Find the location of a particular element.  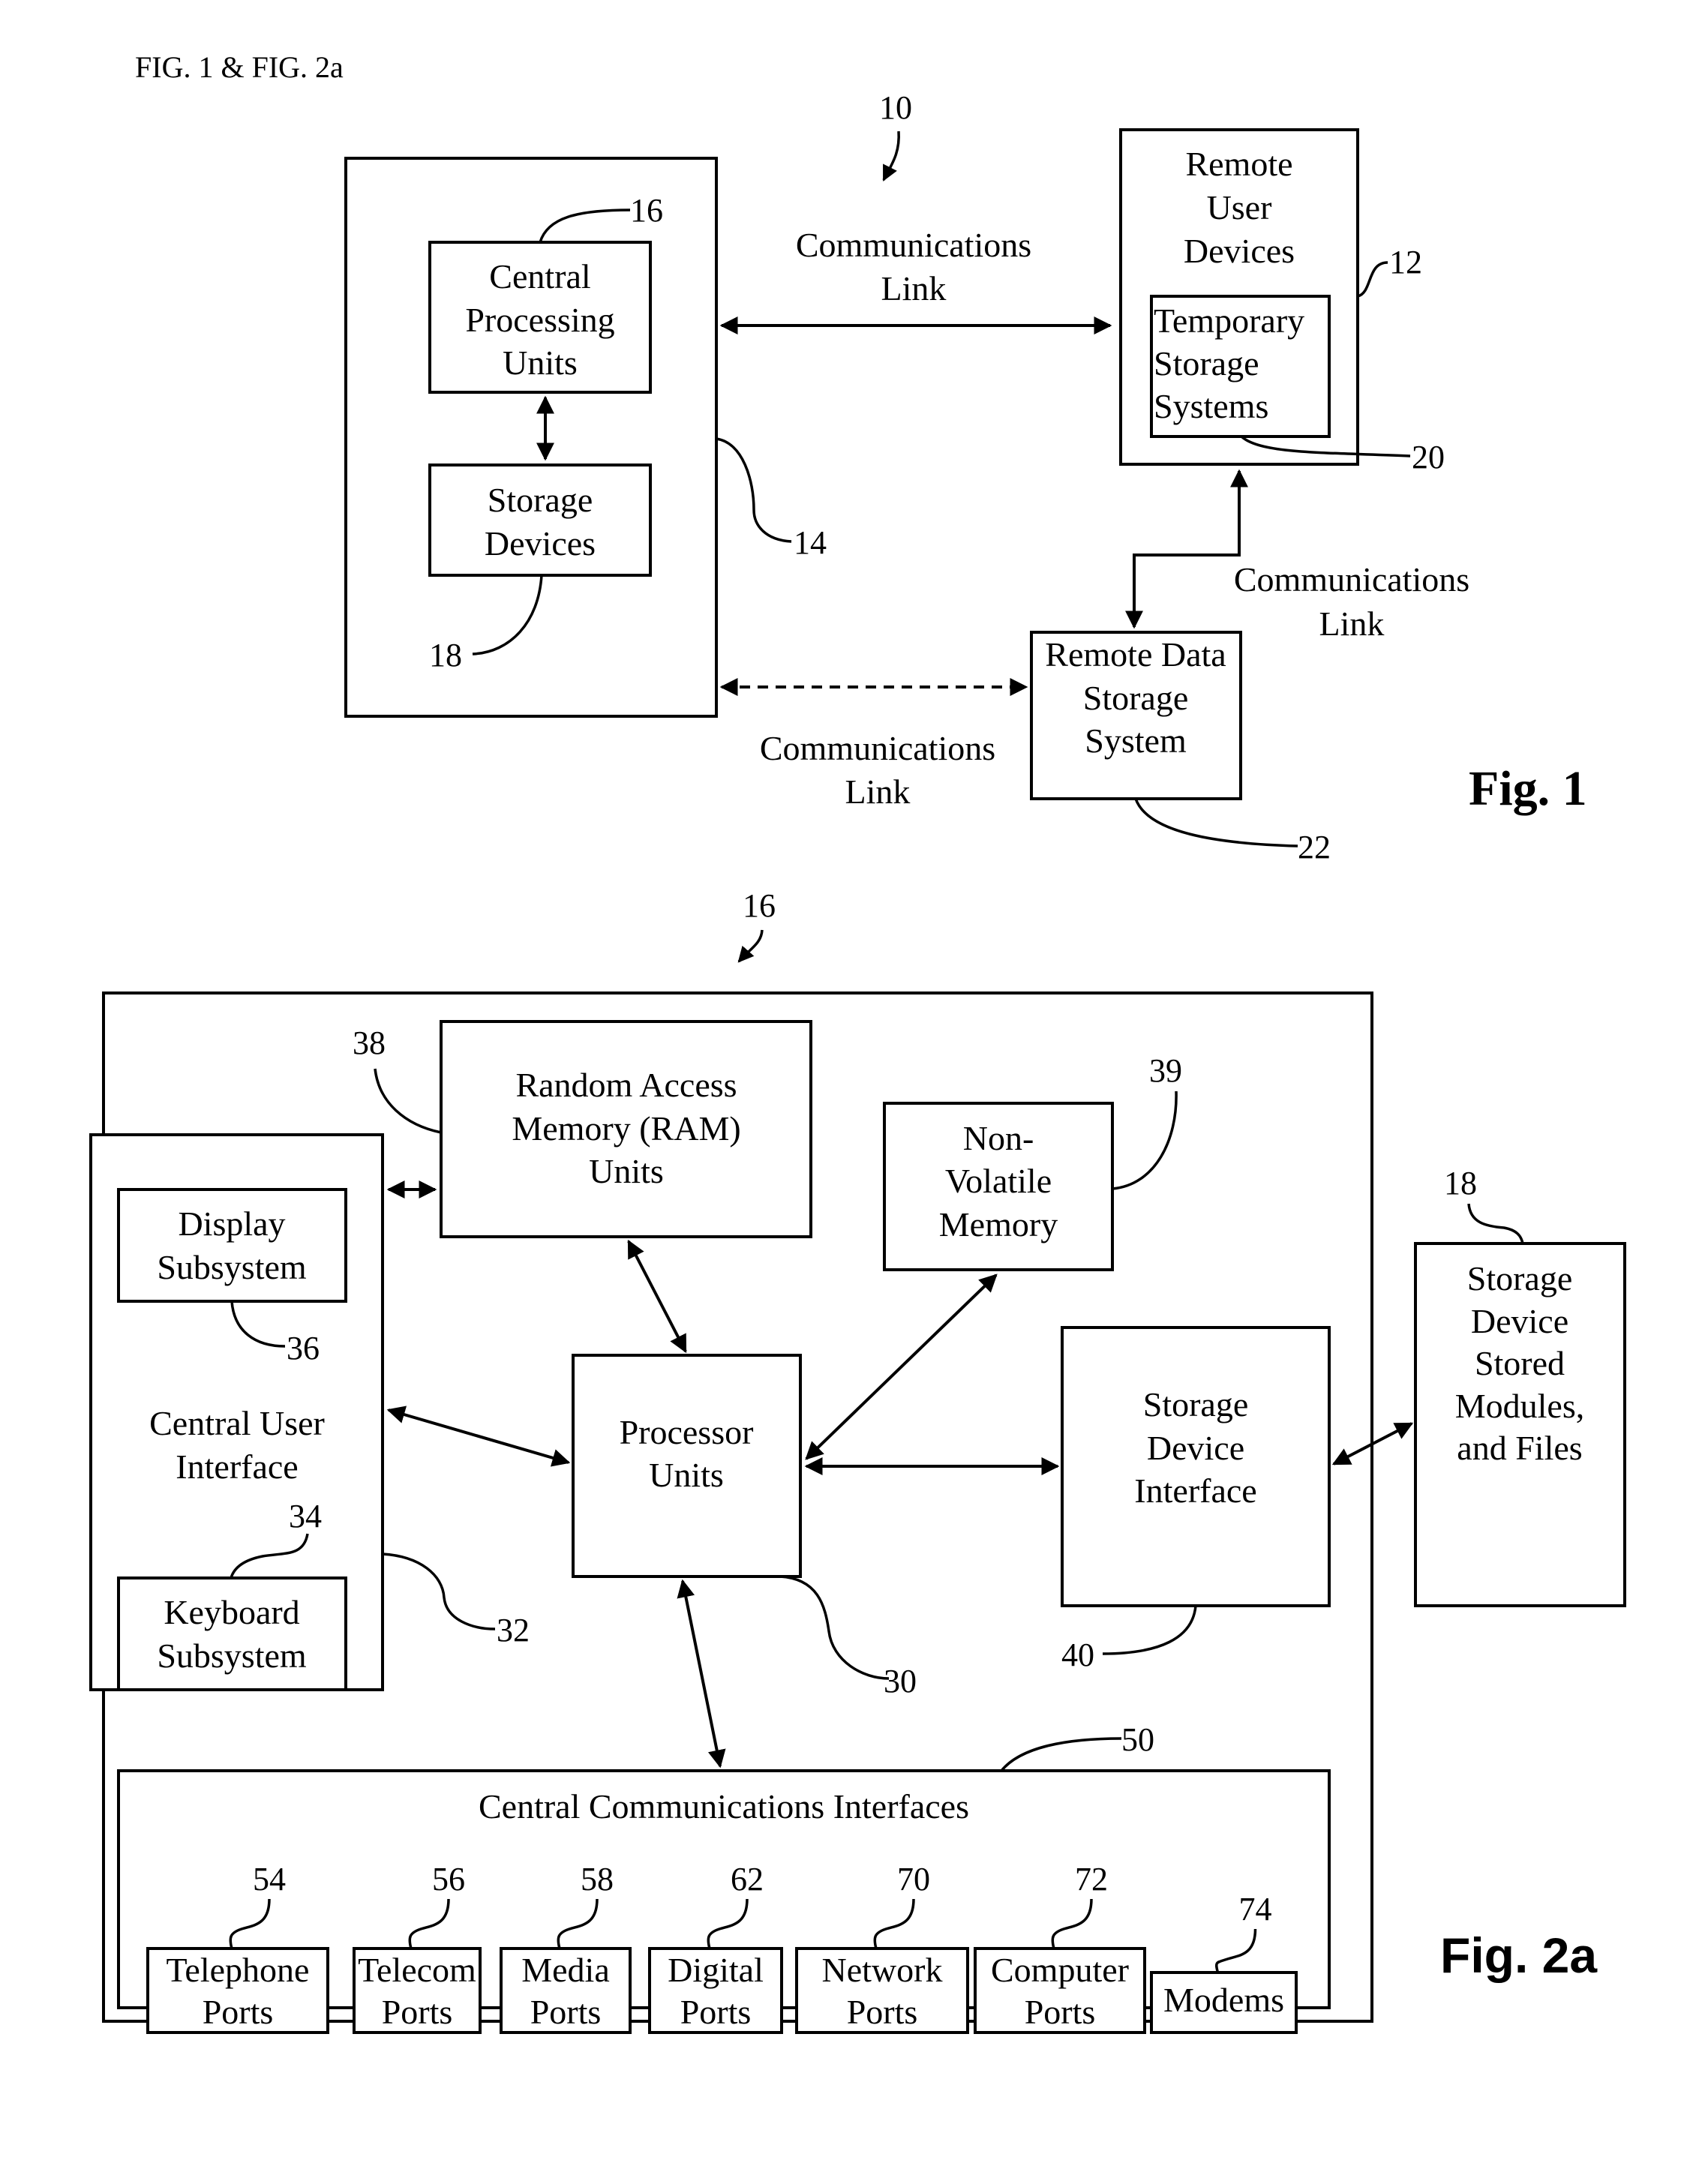

svg-text: Memory is located at coordinates (998, 1224).